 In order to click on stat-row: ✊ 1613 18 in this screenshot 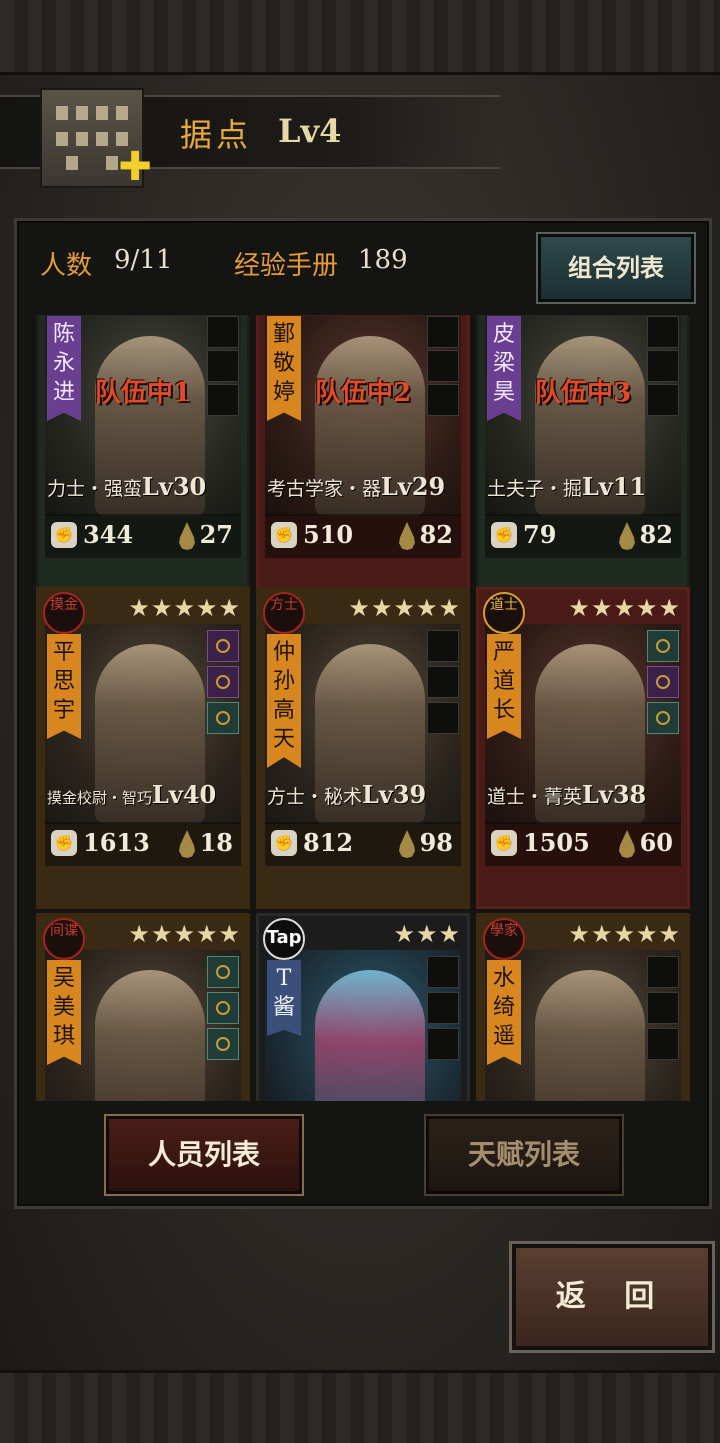, I will do `click(143, 844)`.